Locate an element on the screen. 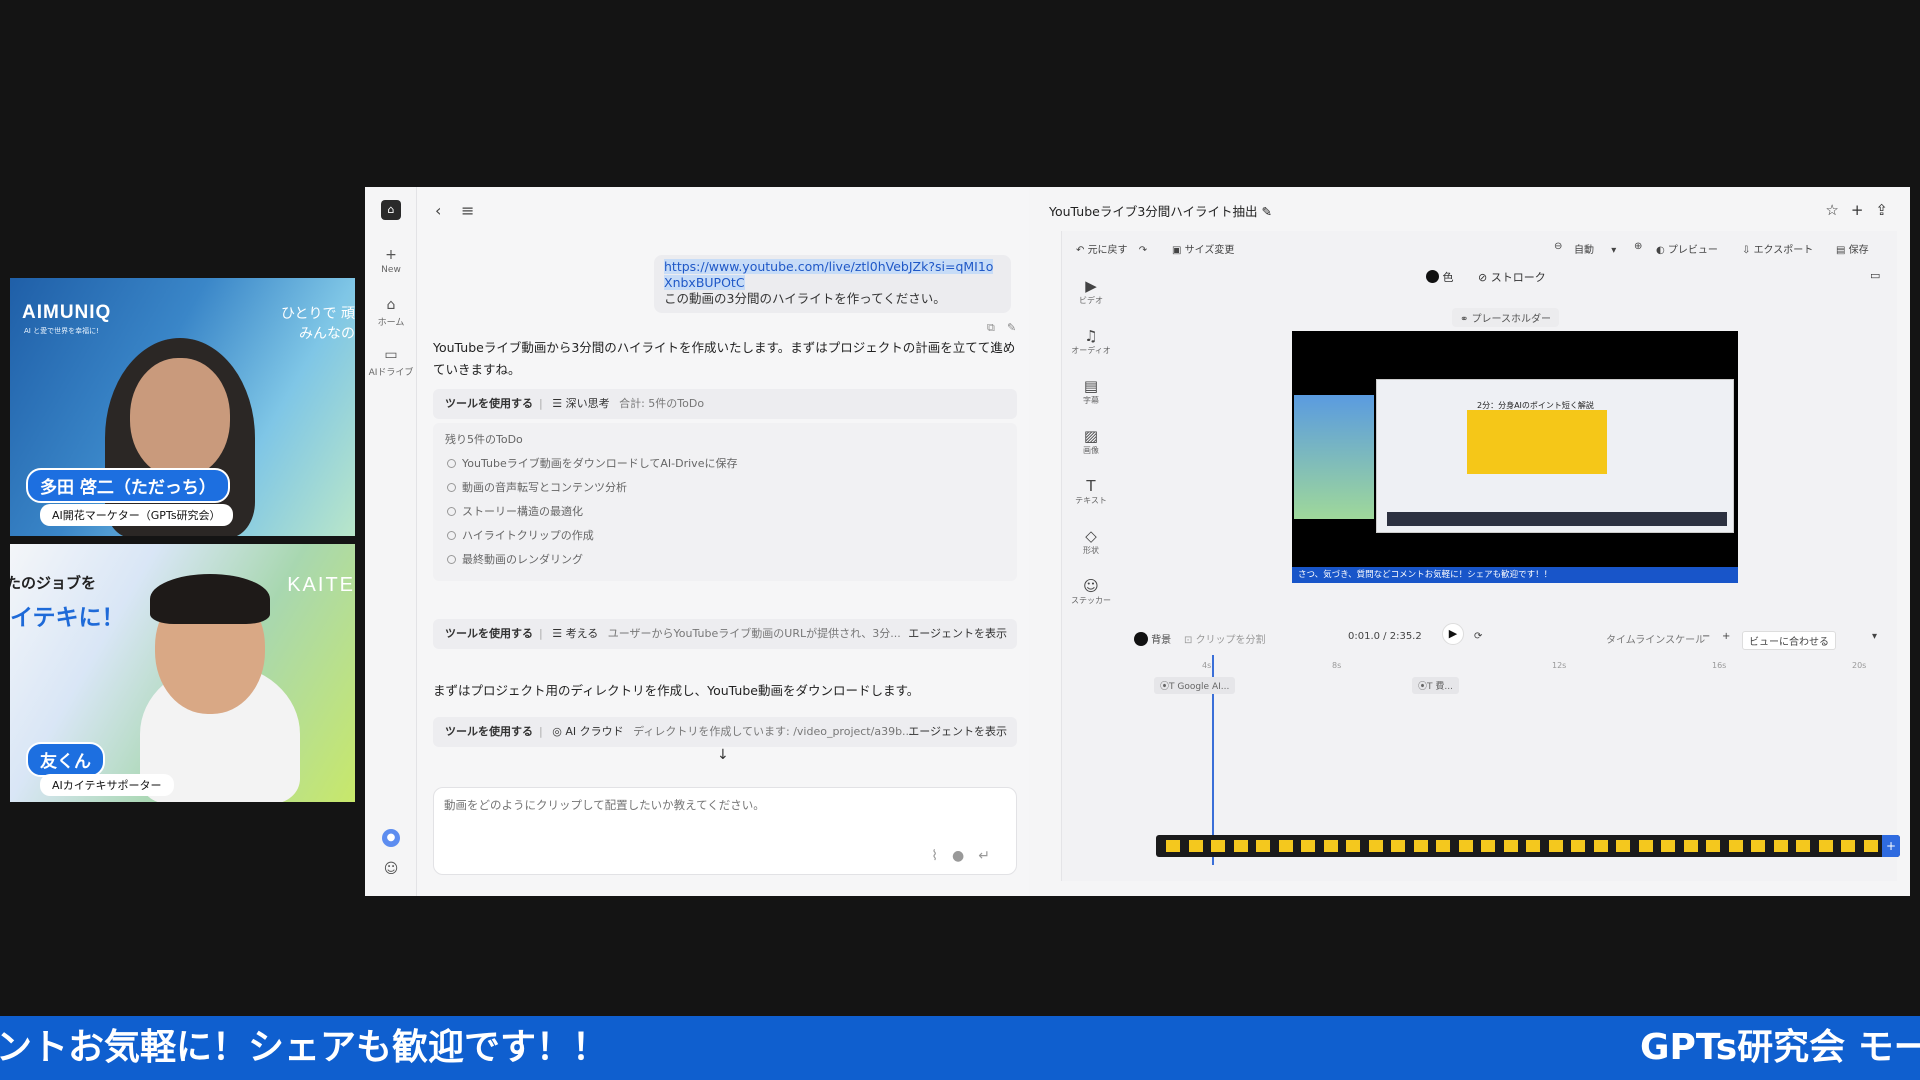  preview-button: ◐ プレビュー is located at coordinates (1687, 248).